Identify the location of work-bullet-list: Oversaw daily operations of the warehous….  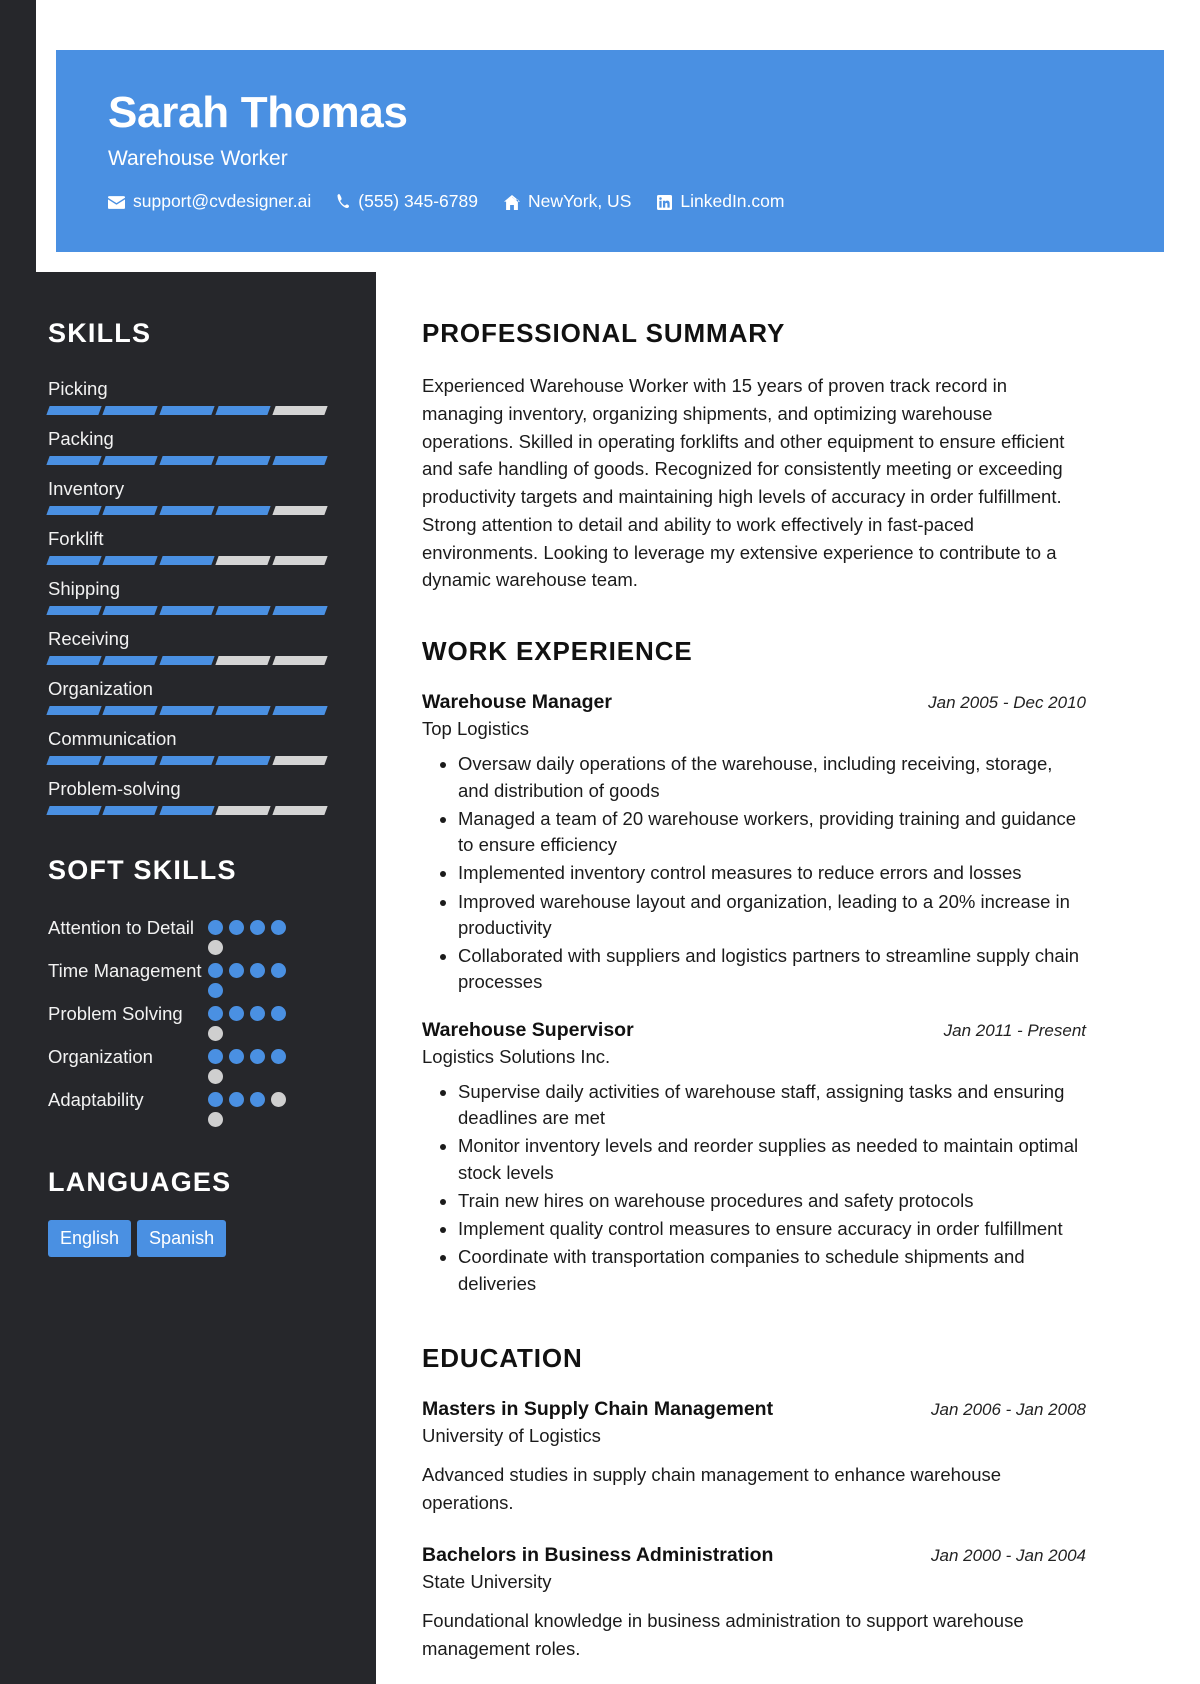
(754, 873).